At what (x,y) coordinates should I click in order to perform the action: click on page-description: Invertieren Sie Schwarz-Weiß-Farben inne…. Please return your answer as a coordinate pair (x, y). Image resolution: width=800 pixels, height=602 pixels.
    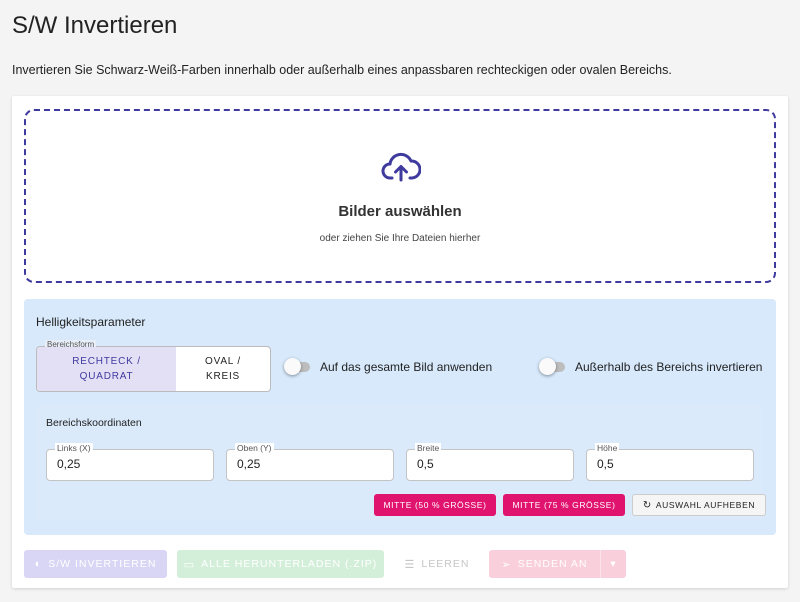
    Looking at the image, I should click on (342, 70).